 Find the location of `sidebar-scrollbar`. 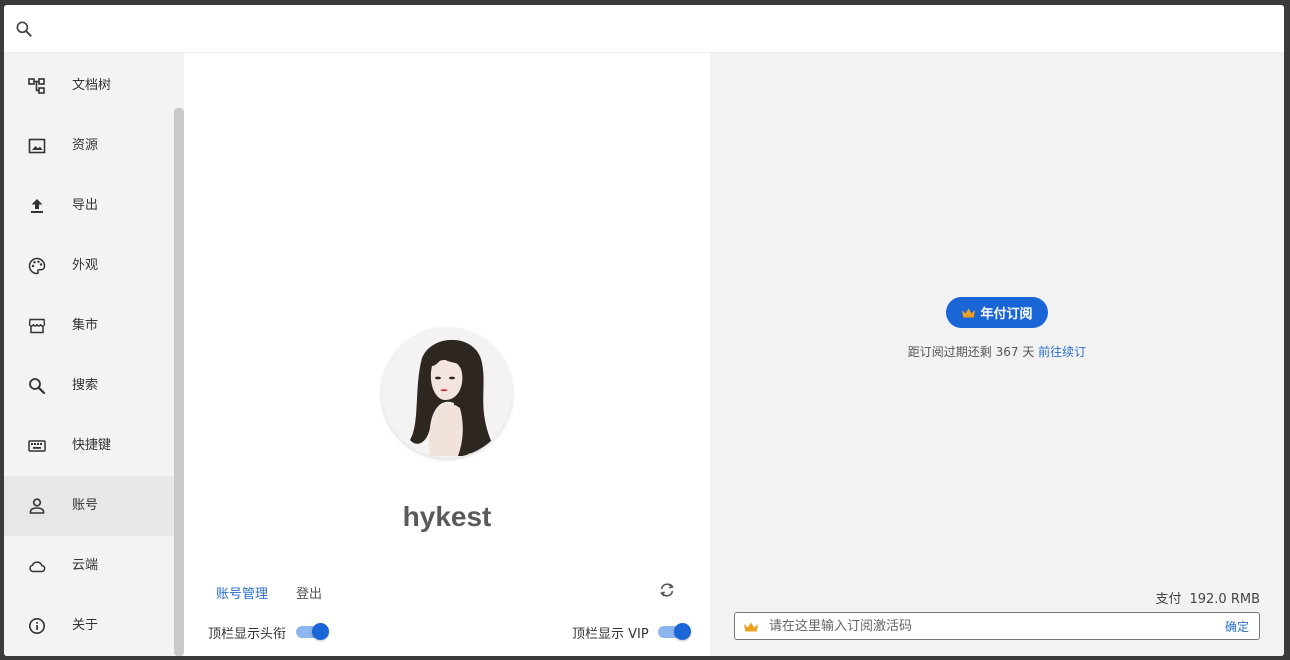

sidebar-scrollbar is located at coordinates (179, 382).